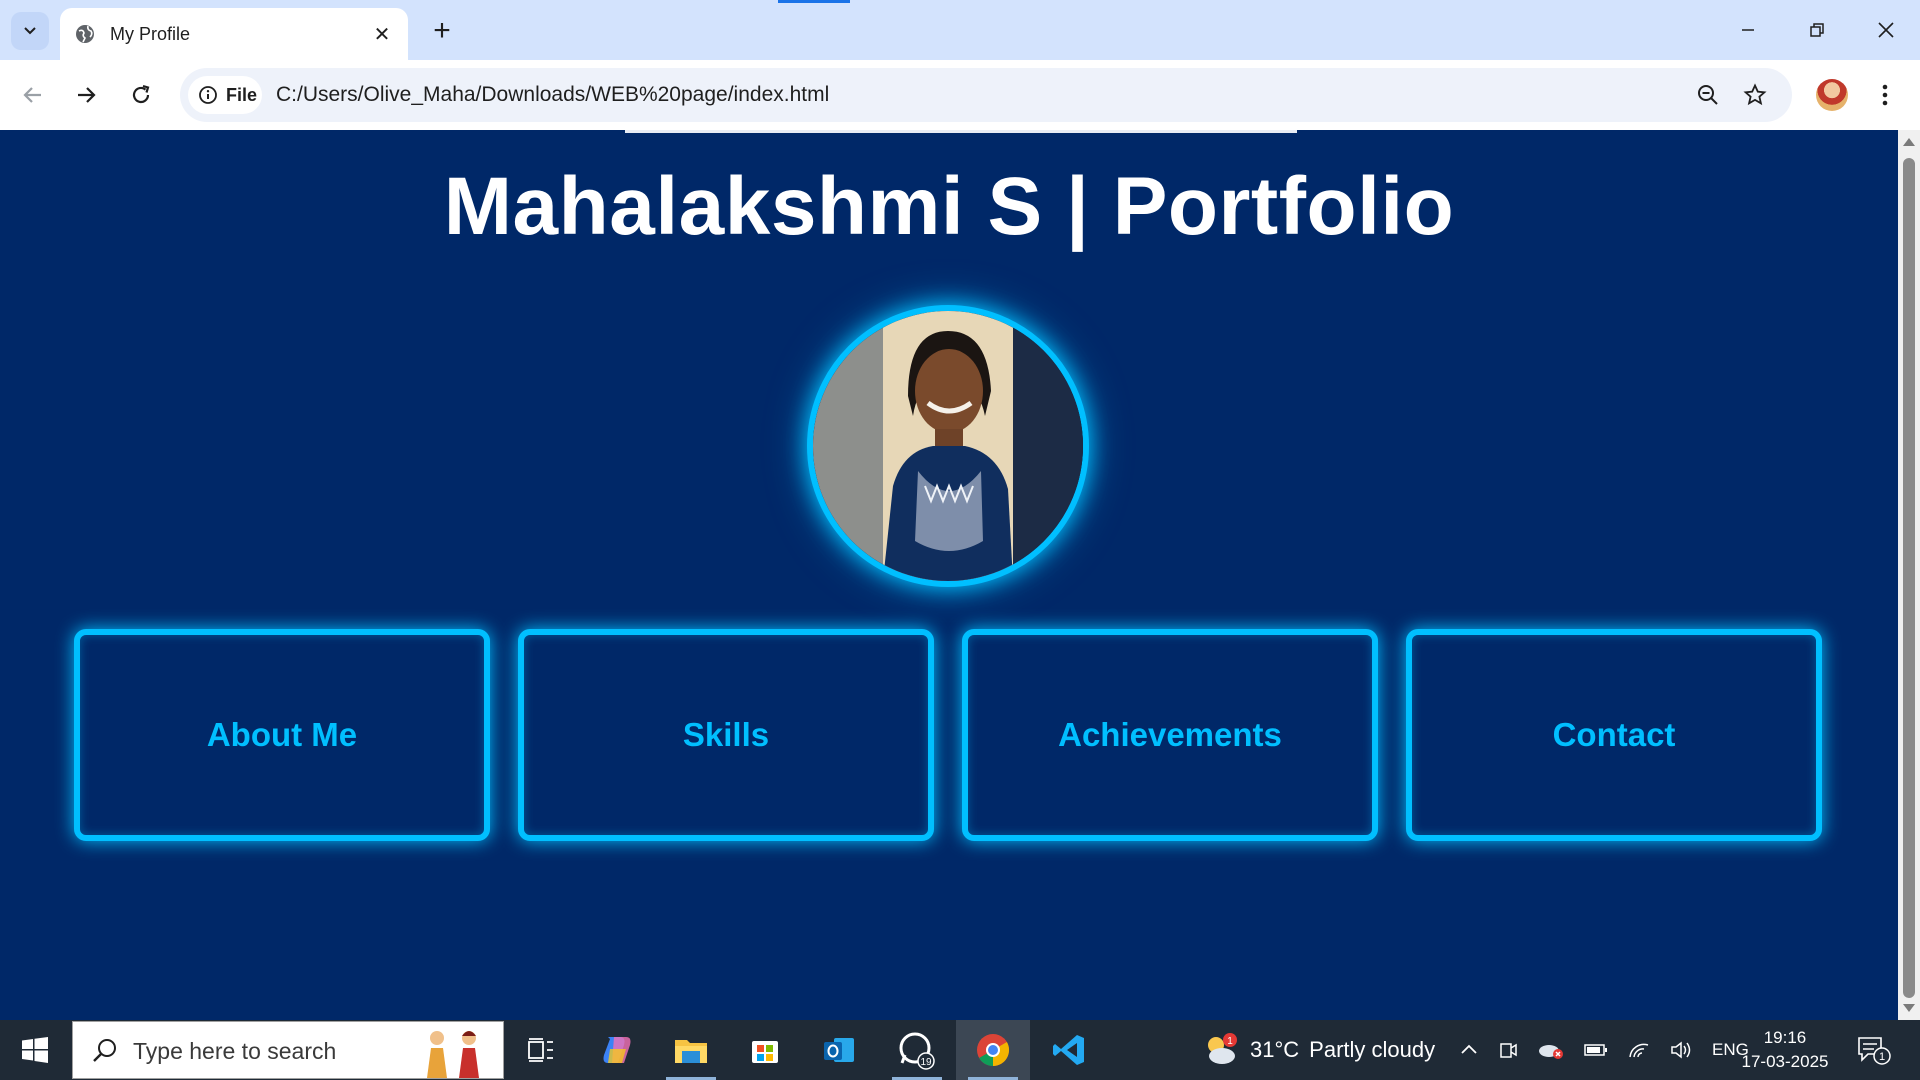 The width and height of the screenshot is (1920, 1080). What do you see at coordinates (85, 34) in the screenshot?
I see `globe-icon` at bounding box center [85, 34].